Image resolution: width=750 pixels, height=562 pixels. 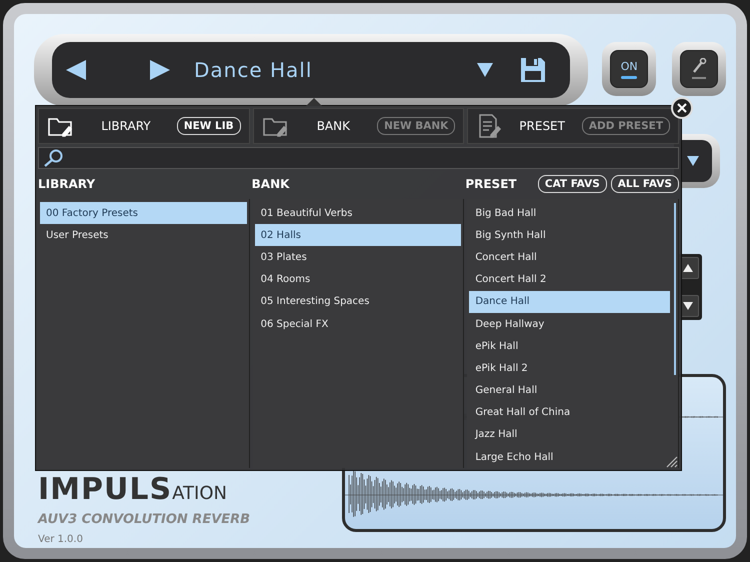 I want to click on list-item: 02 Halls, so click(x=358, y=235).